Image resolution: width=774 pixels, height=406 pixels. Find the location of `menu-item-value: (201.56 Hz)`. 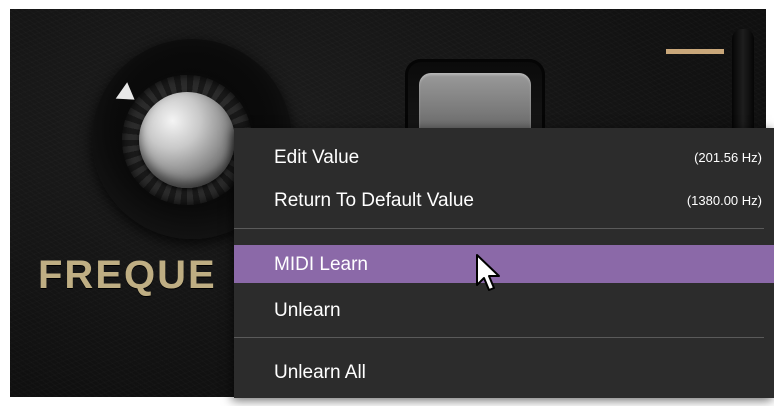

menu-item-value: (201.56 Hz) is located at coordinates (728, 157).